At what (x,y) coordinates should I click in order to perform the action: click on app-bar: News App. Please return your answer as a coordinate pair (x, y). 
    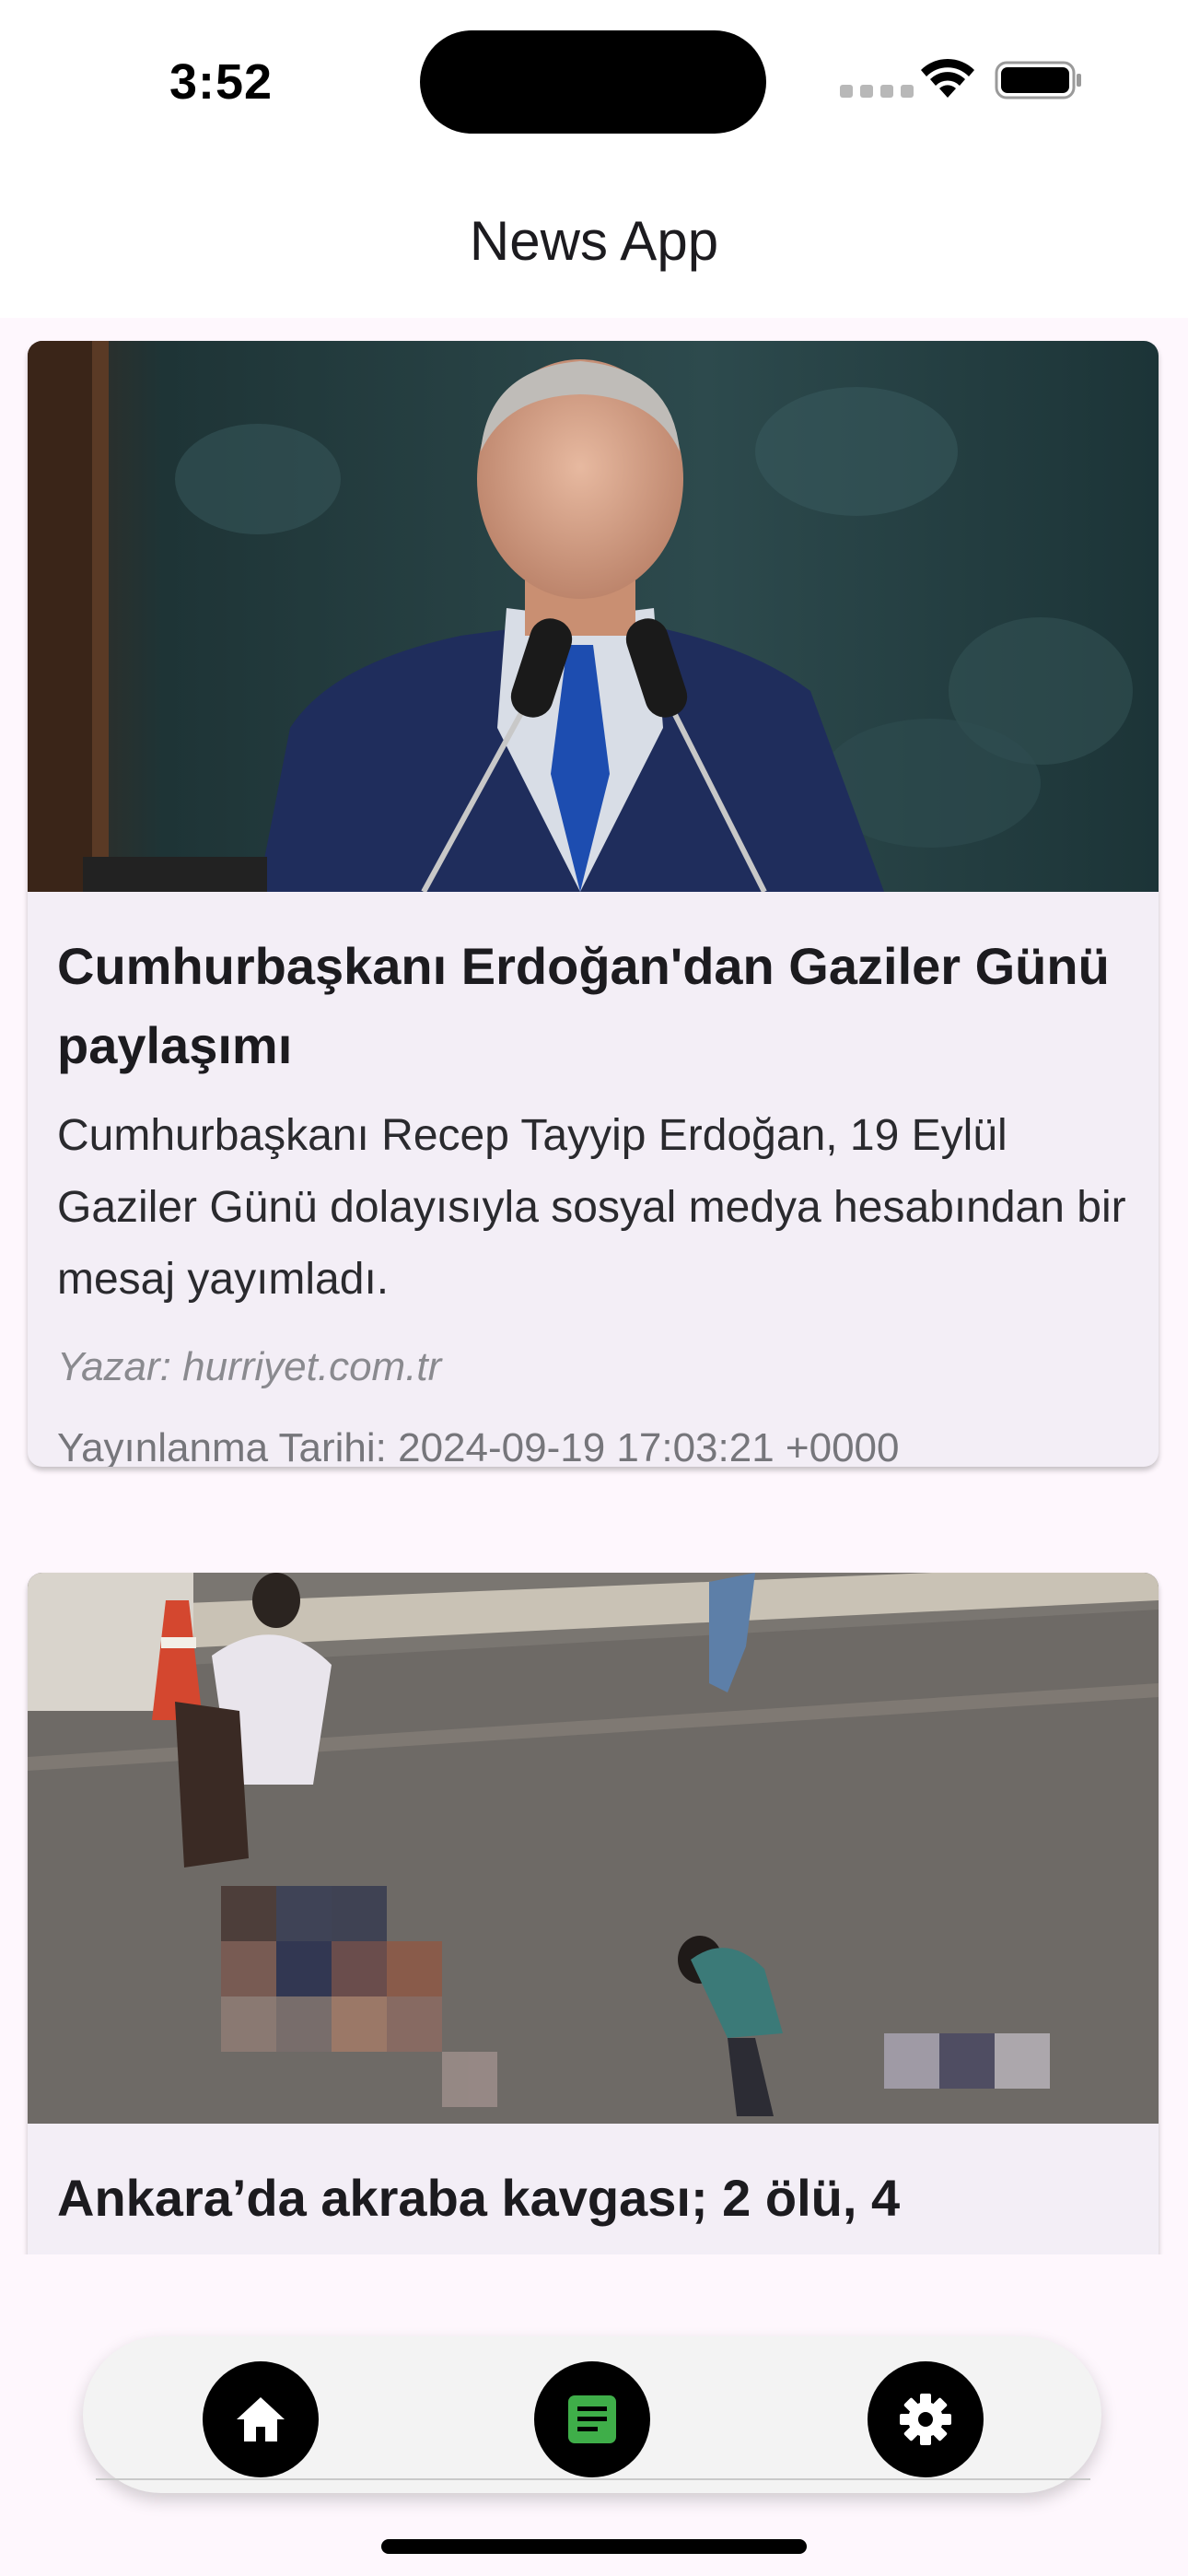
    Looking at the image, I should click on (594, 239).